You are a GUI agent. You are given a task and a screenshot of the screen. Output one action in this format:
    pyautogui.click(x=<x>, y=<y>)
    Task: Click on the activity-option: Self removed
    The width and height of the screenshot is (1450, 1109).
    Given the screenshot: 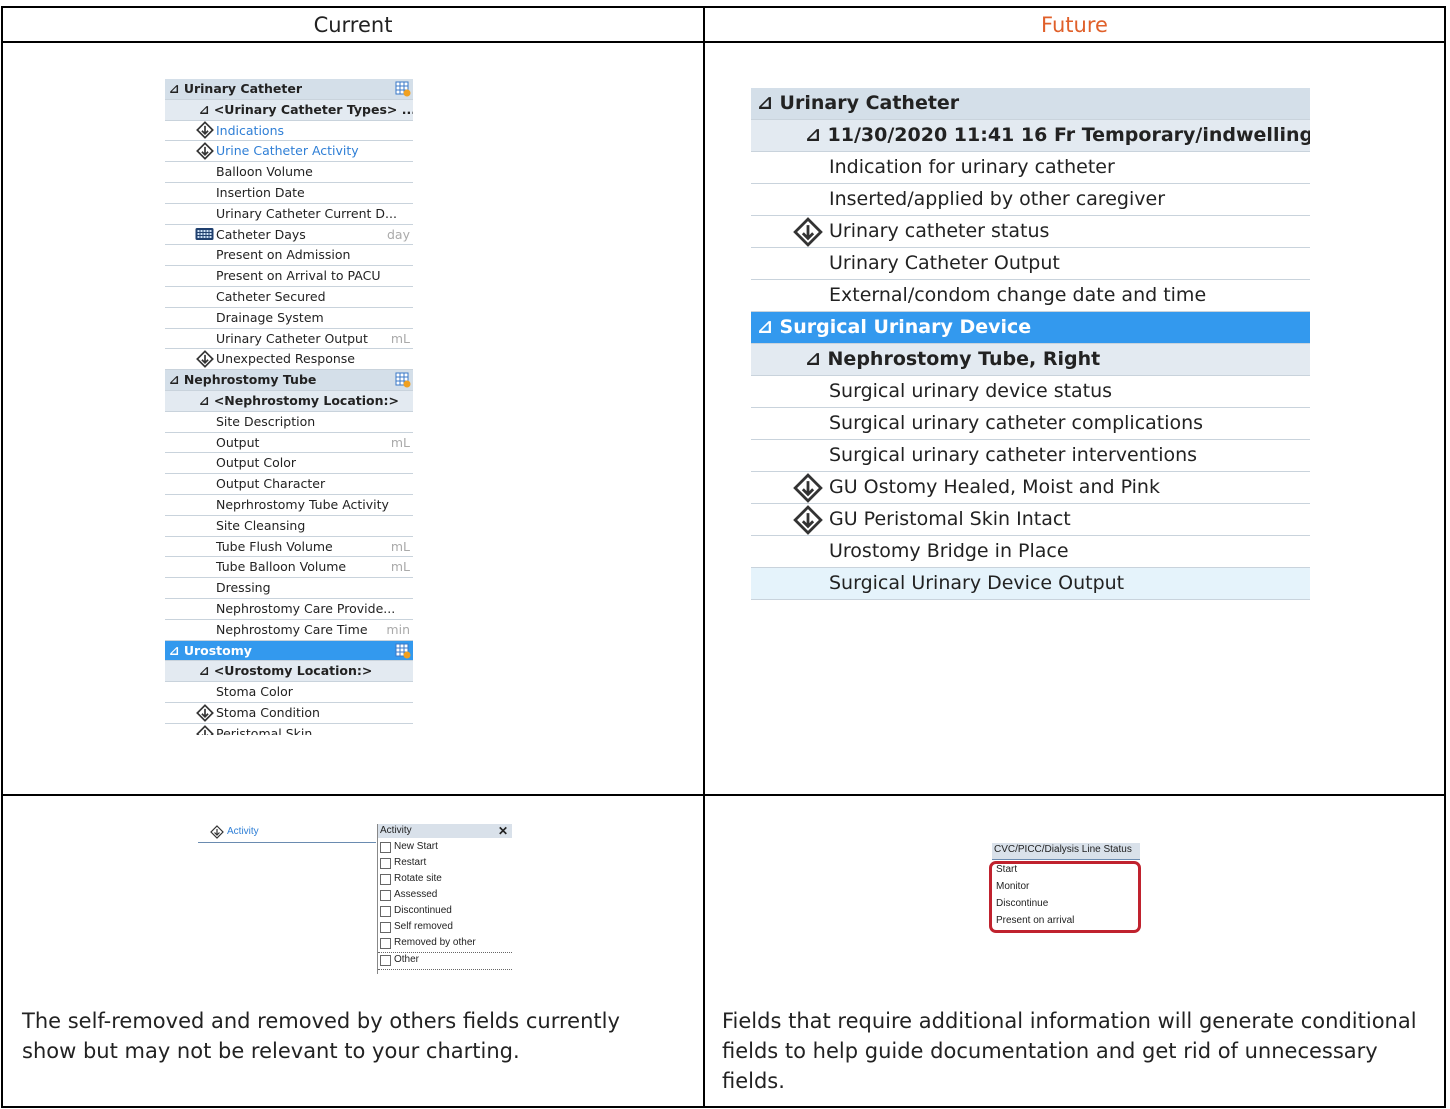 What is the action you would take?
    pyautogui.click(x=445, y=928)
    